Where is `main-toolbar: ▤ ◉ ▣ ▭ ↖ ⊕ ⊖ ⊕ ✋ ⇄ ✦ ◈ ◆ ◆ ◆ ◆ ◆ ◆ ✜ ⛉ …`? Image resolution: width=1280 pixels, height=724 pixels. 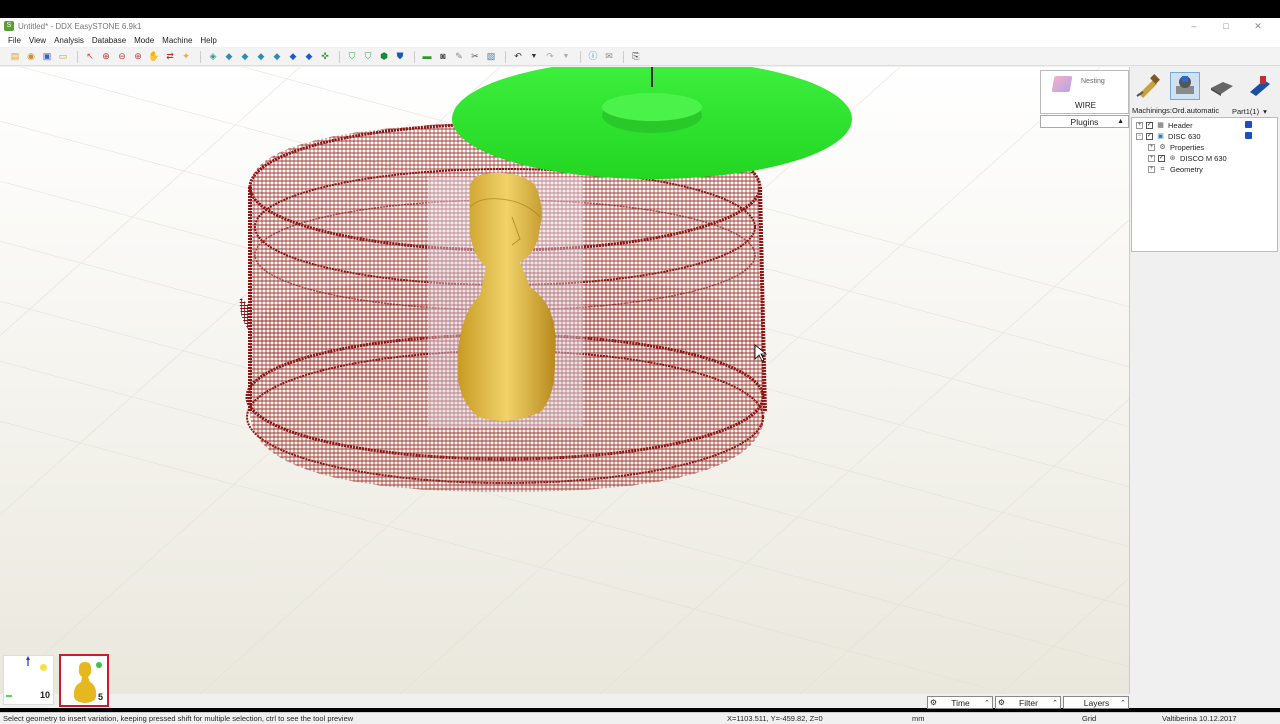 main-toolbar: ▤ ◉ ▣ ▭ ↖ ⊕ ⊖ ⊕ ✋ ⇄ ✦ ◈ ◆ ◆ ◆ ◆ ◆ ◆ ✜ ⛉ … is located at coordinates (640, 57).